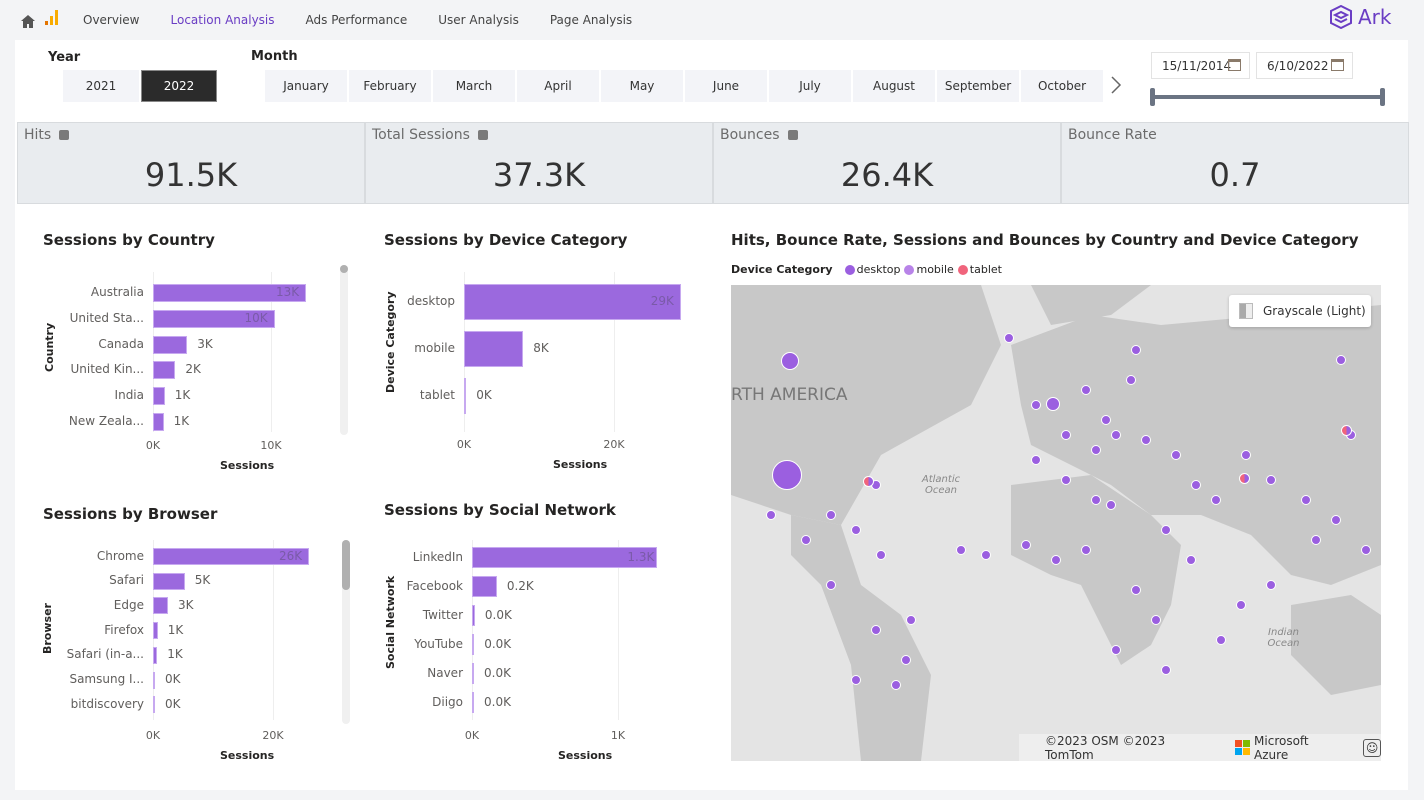  What do you see at coordinates (1200, 65) in the screenshot?
I see `start-date-input: 15/11/2014` at bounding box center [1200, 65].